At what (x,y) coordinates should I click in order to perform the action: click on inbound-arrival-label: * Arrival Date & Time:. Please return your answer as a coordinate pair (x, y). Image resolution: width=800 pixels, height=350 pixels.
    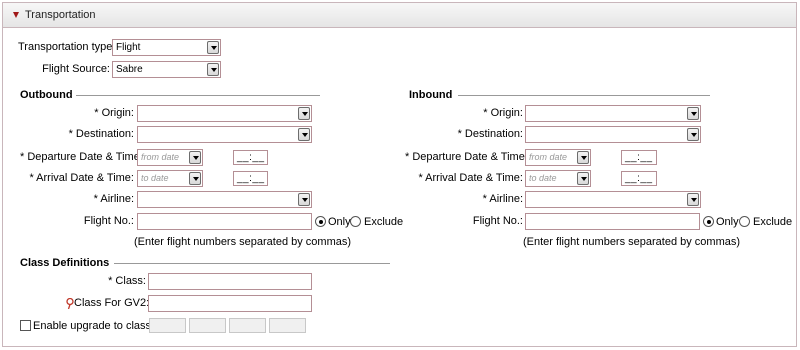
    Looking at the image, I should click on (470, 178).